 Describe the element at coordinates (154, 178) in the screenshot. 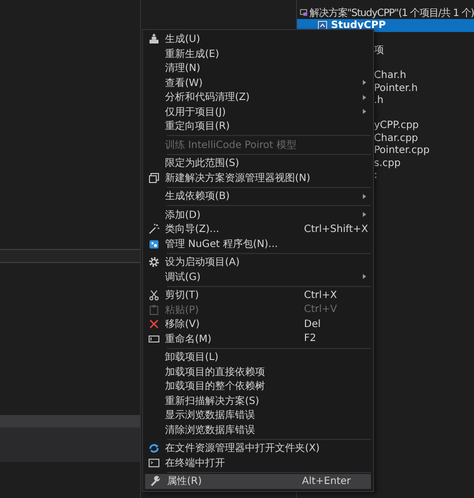

I see `window-icon` at that location.